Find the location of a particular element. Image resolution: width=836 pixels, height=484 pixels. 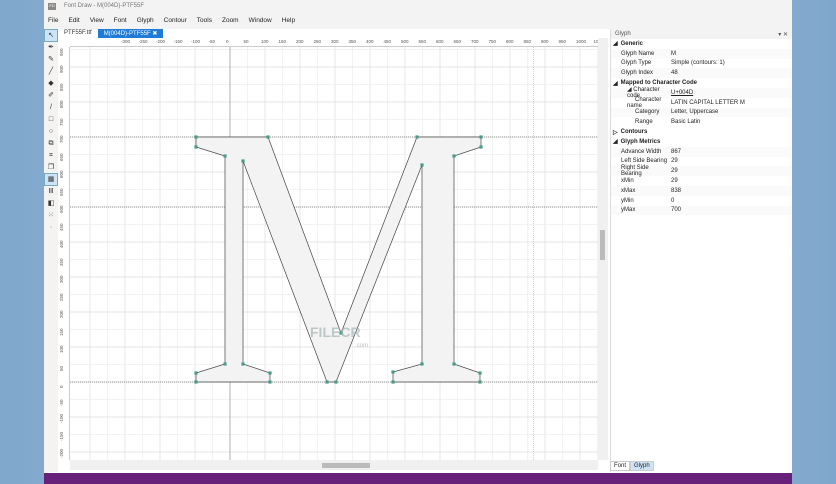

property-row: Advance Width 867 is located at coordinates (701, 151).